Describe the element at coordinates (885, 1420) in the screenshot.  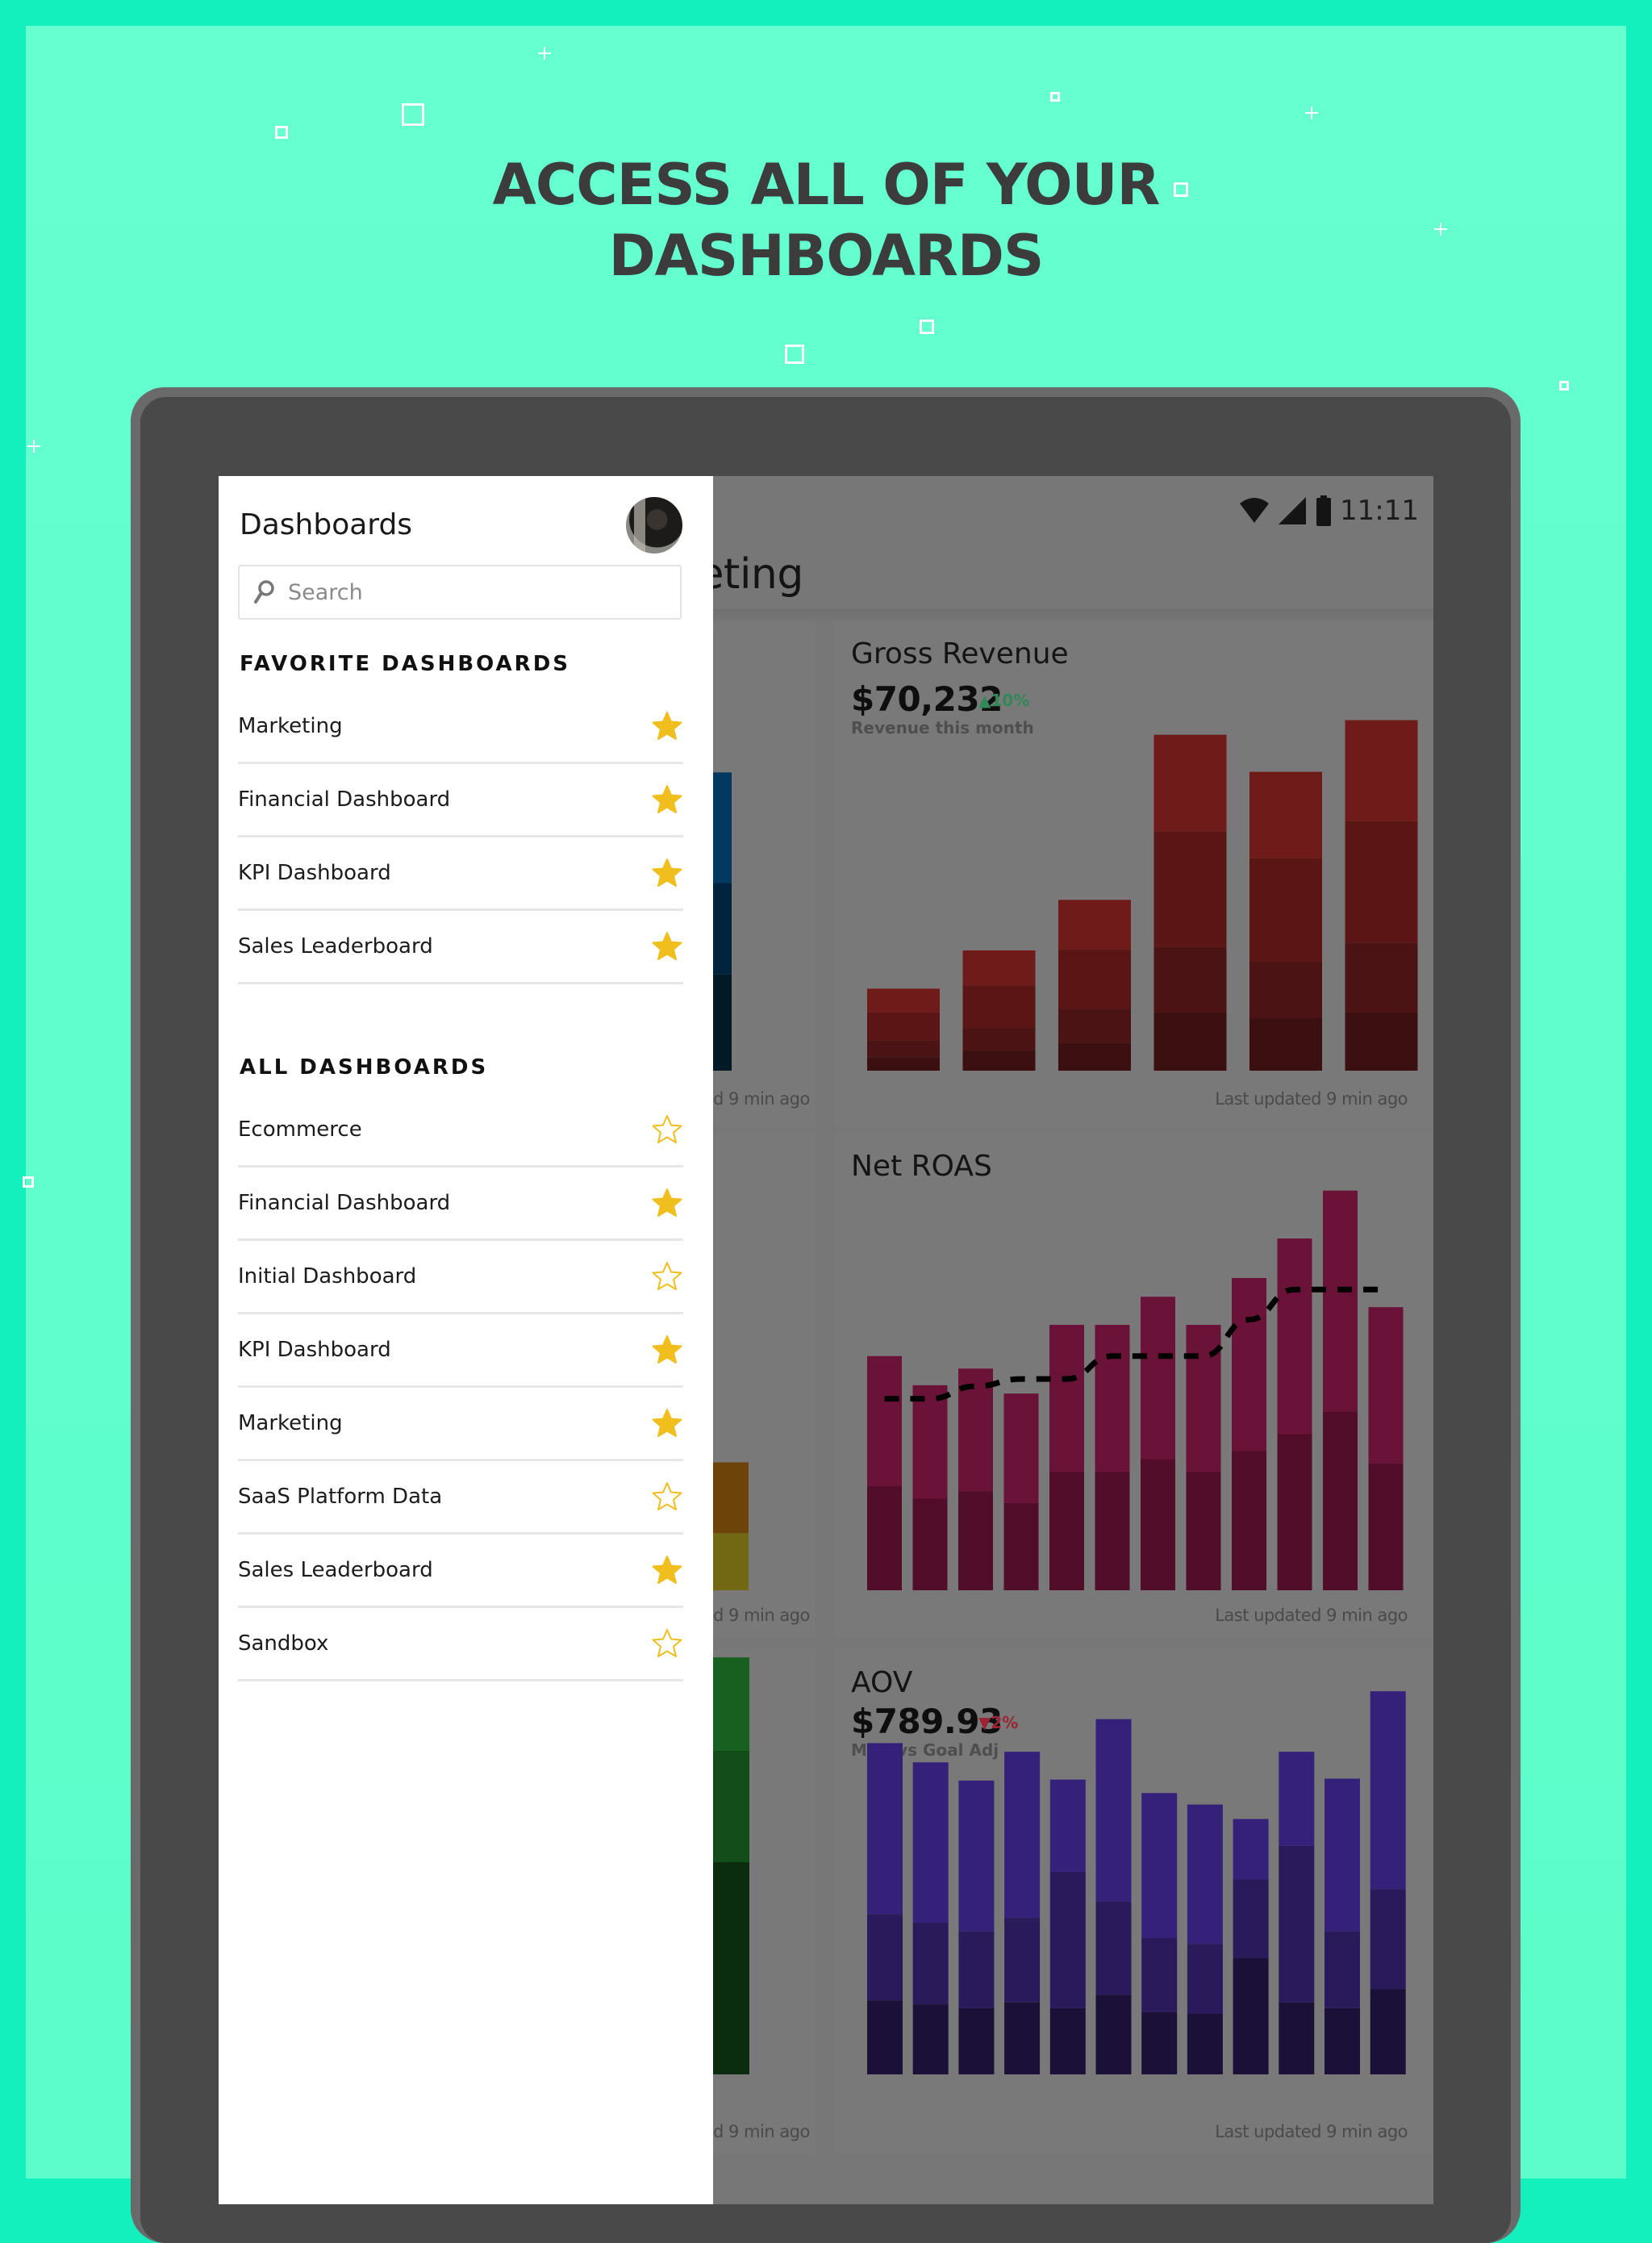
I see `bar-net_roas-1-top` at that location.